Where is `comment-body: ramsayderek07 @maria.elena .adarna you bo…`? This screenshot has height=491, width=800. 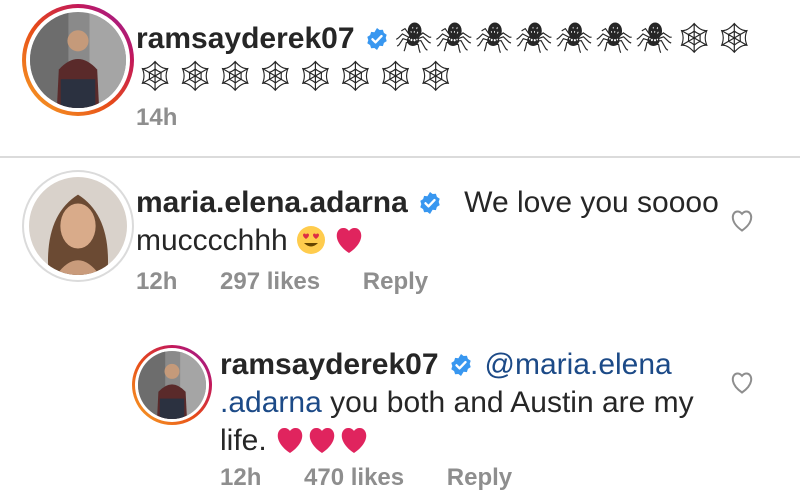
comment-body: ramsayderek07 @maria.elena .adarna you bo… is located at coordinates (457, 403).